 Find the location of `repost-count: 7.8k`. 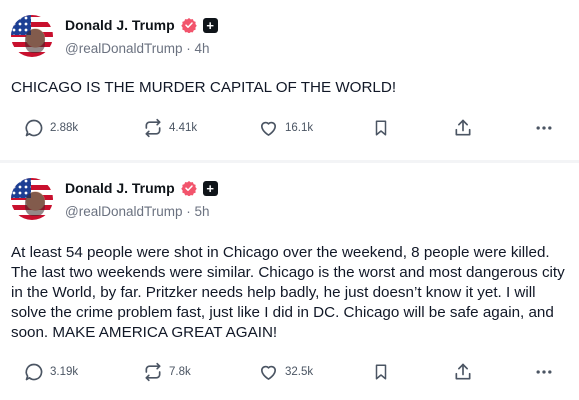

repost-count: 7.8k is located at coordinates (180, 372).